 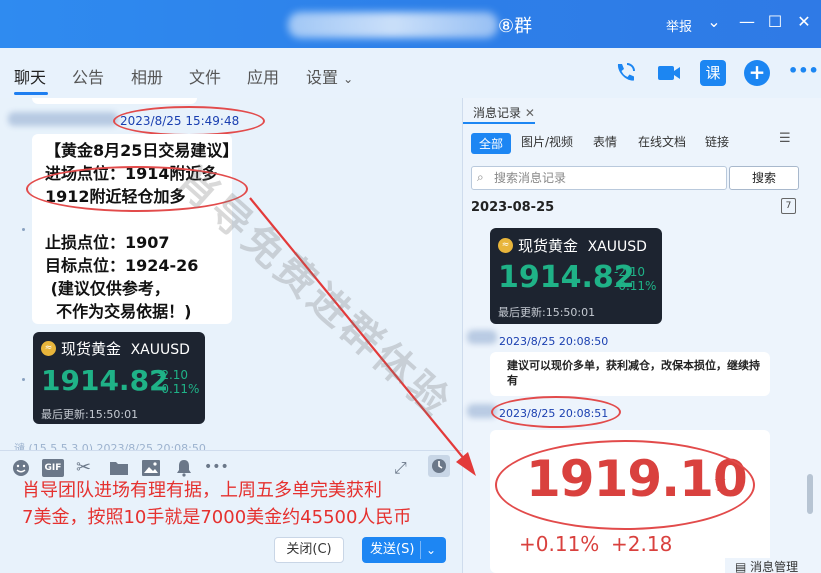 I want to click on report-link: 举报, so click(x=679, y=25).